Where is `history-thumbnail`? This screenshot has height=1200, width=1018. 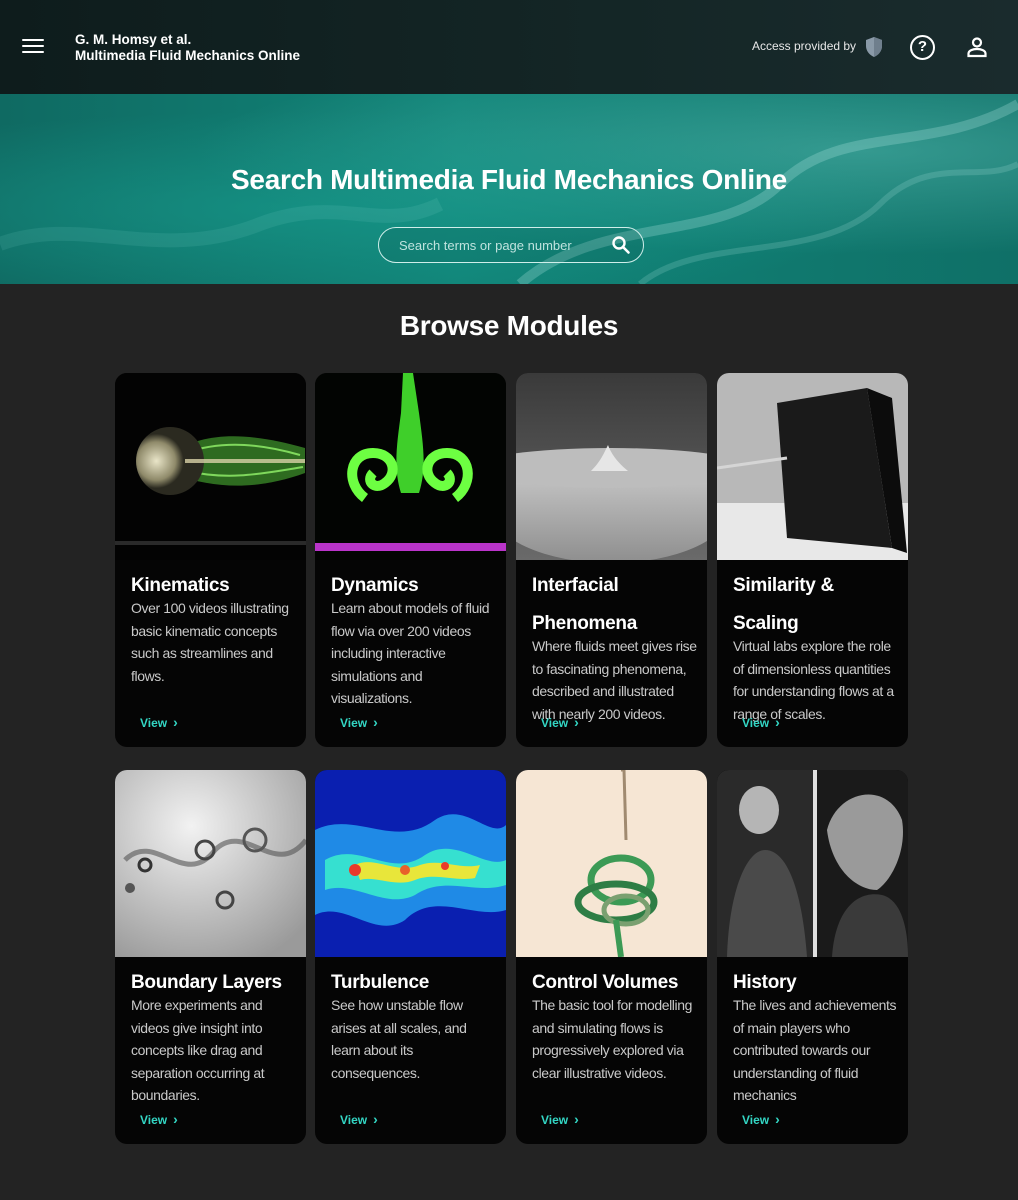 history-thumbnail is located at coordinates (812, 863).